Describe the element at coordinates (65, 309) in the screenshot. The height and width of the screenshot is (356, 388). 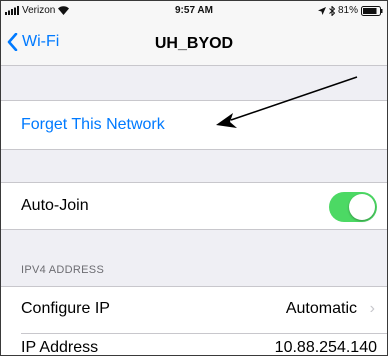
I see `configure-ip-label: Configure IP` at that location.